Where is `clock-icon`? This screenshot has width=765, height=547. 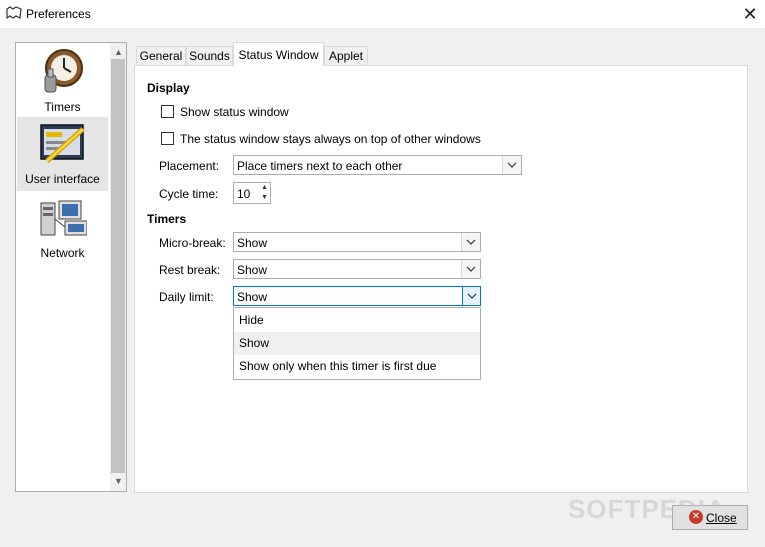
clock-icon is located at coordinates (63, 71).